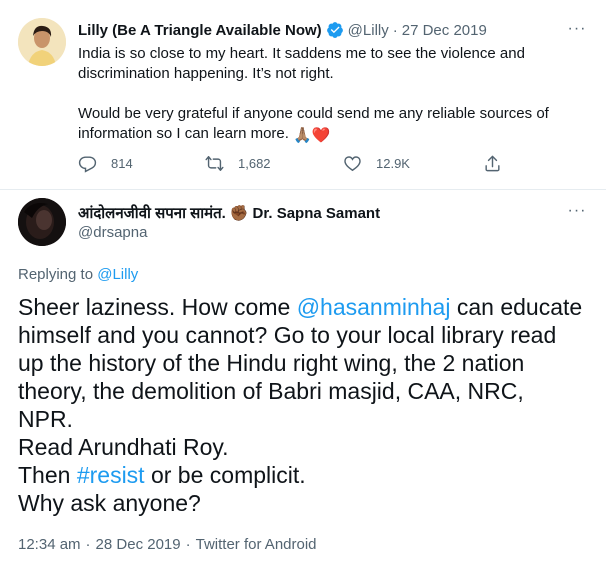  I want to click on like-count: 12.9K, so click(393, 163).